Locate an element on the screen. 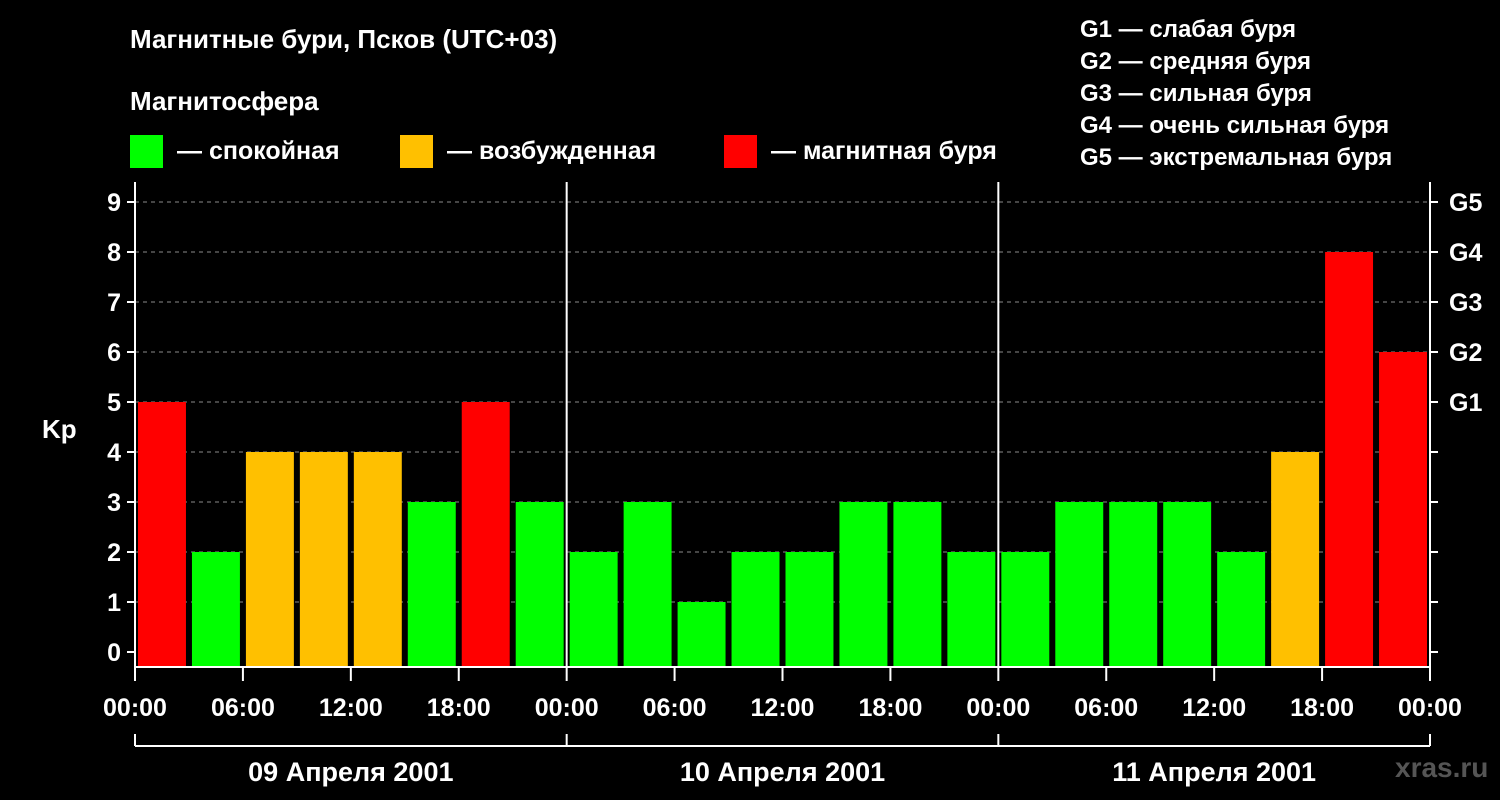  y-tick-label: 1 is located at coordinates (114, 603).